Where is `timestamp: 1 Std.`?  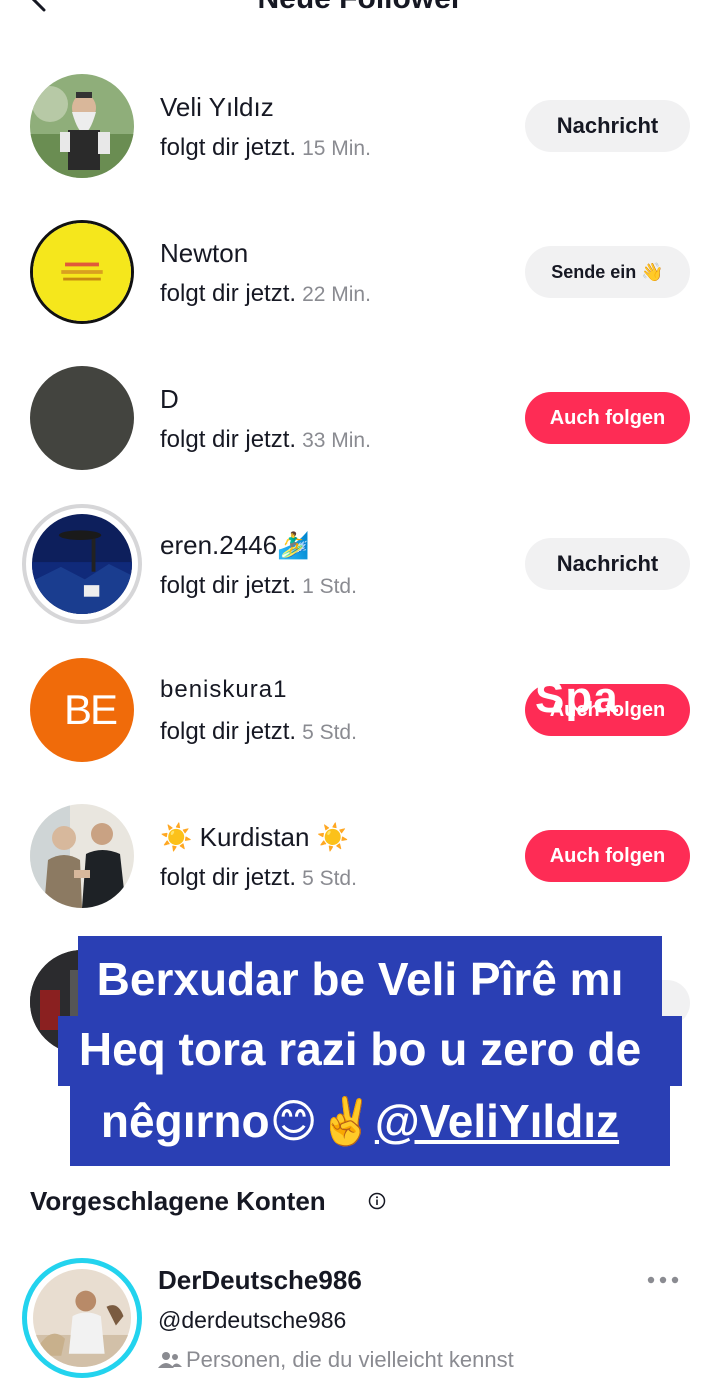 timestamp: 1 Std. is located at coordinates (329, 586).